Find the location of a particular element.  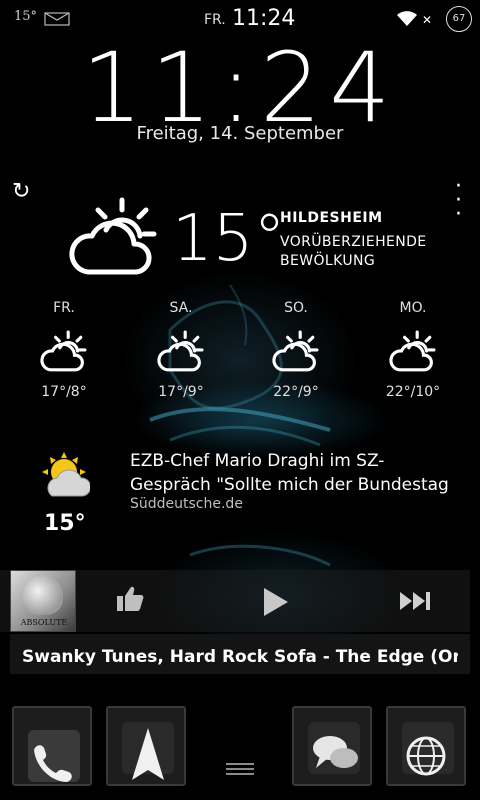

forecast-day-label: SO. is located at coordinates (296, 308).